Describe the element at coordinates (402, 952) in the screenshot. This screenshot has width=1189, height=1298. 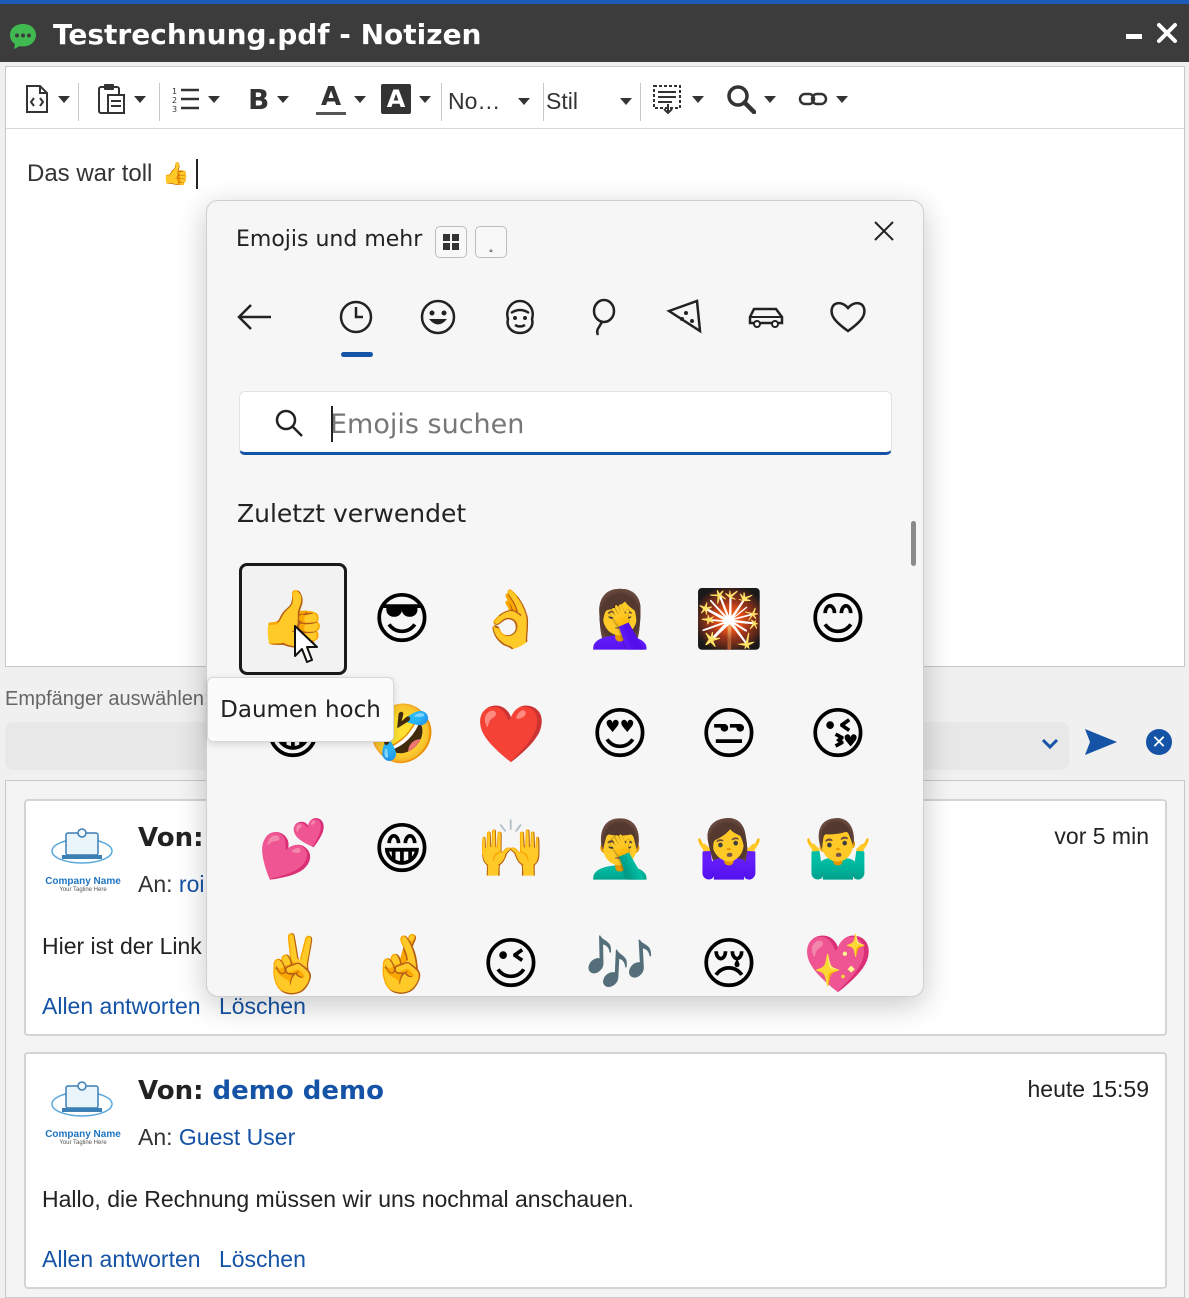
I see `emoji-item: 🤞` at that location.